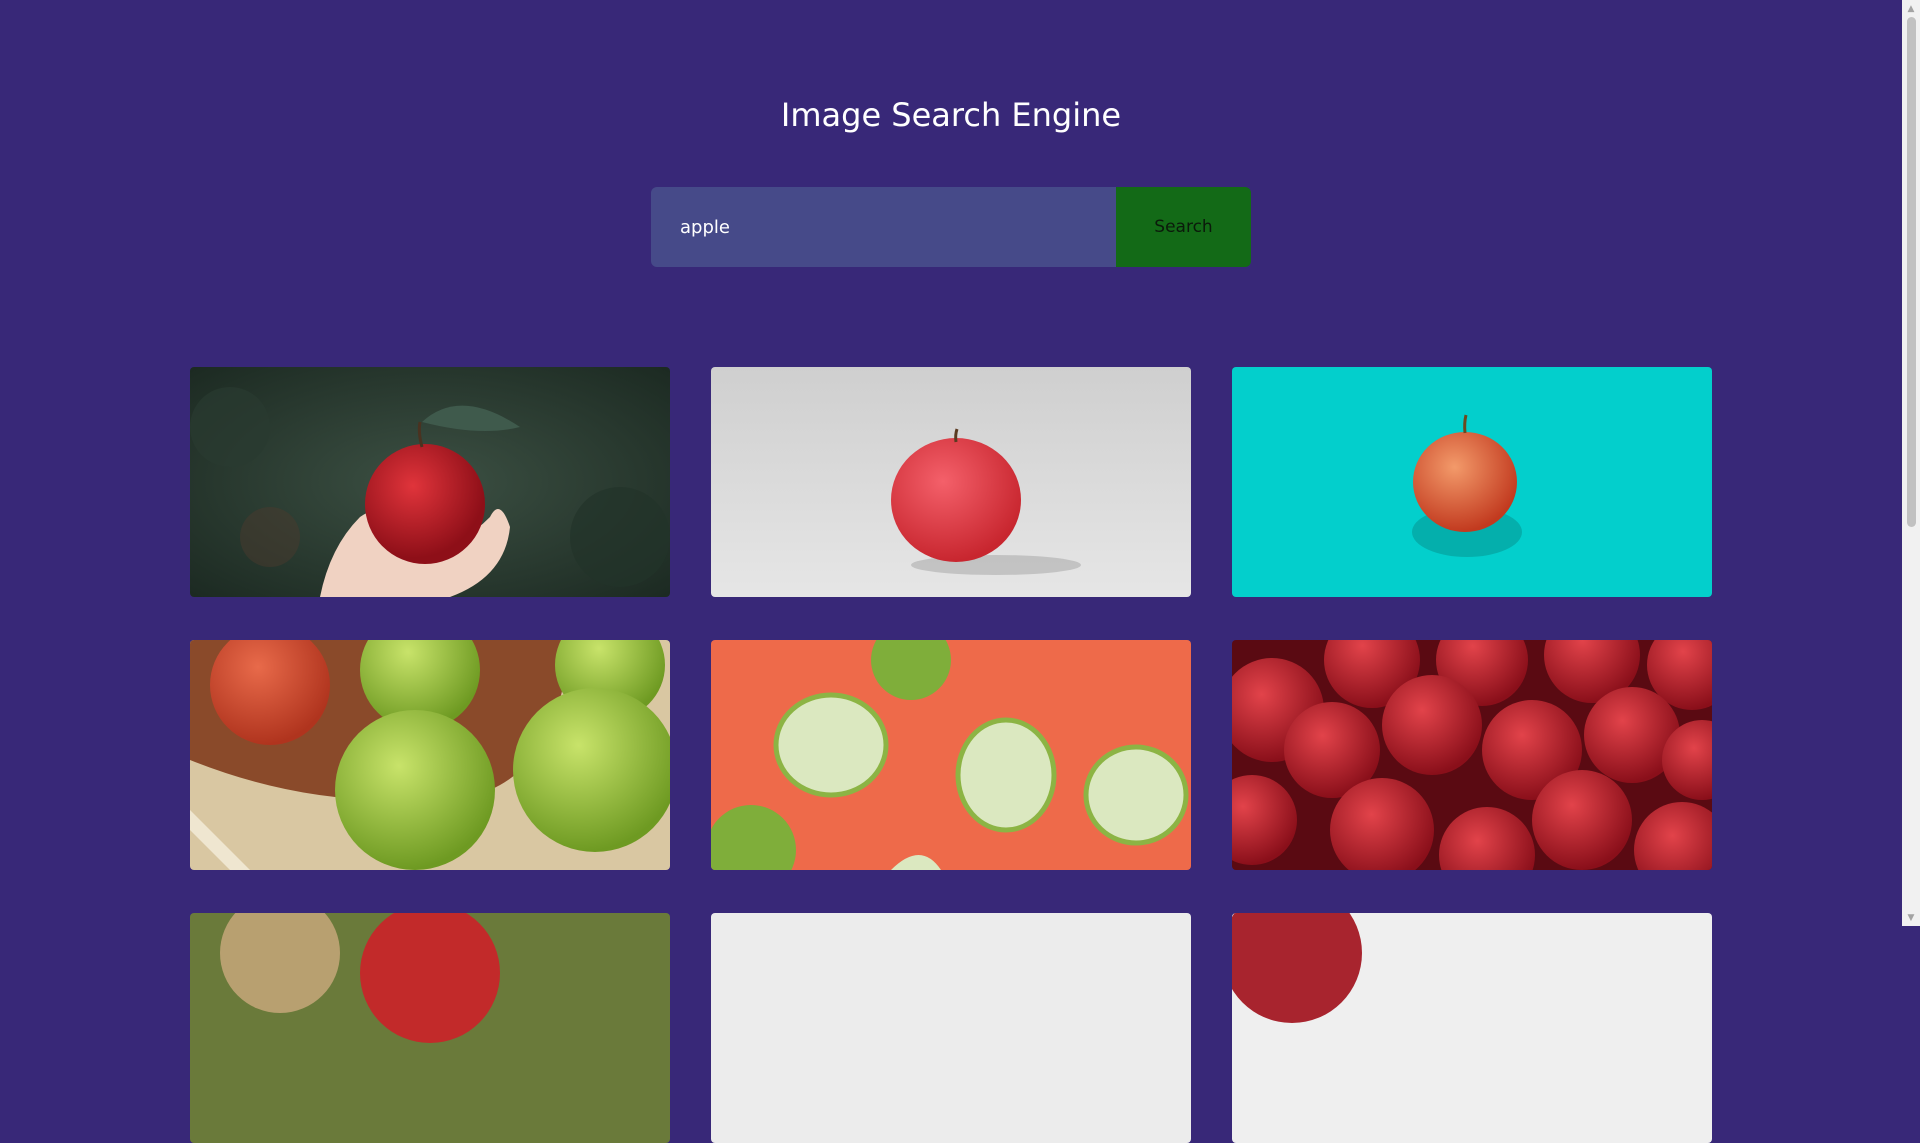 The width and height of the screenshot is (1920, 1143). I want to click on search-form: Search, so click(951, 227).